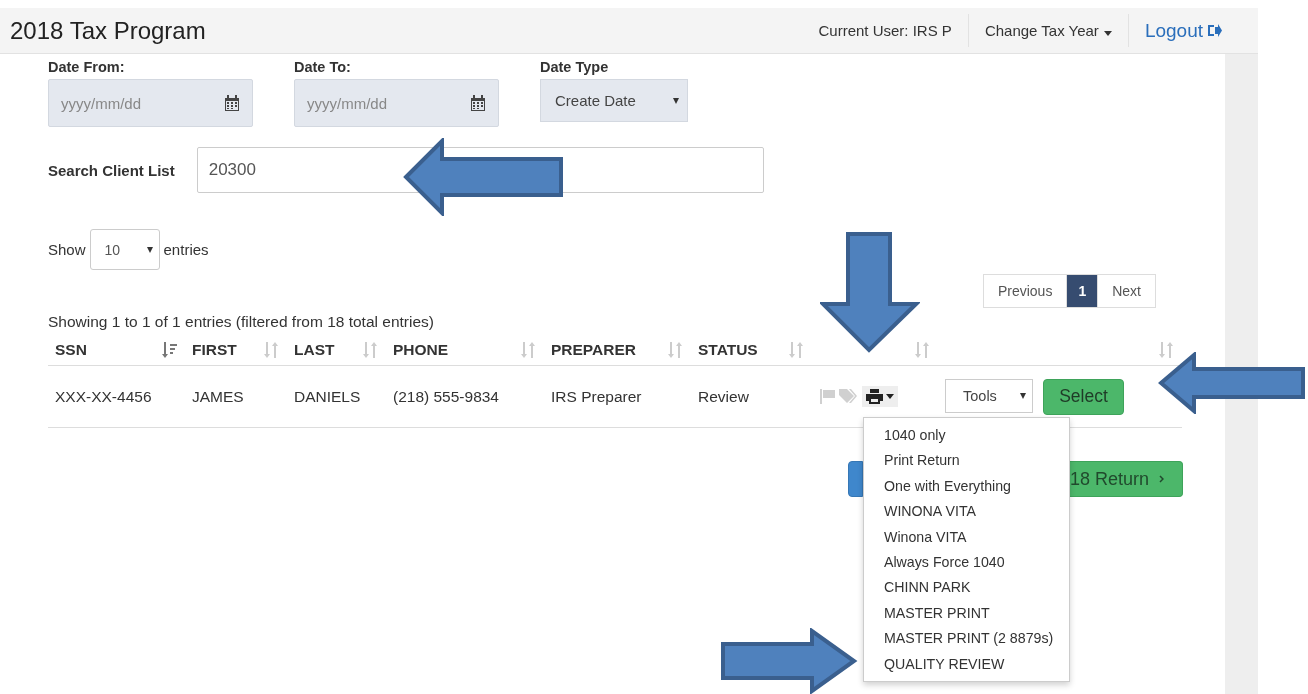  I want to click on menu-item: 1040 only, so click(966, 436).